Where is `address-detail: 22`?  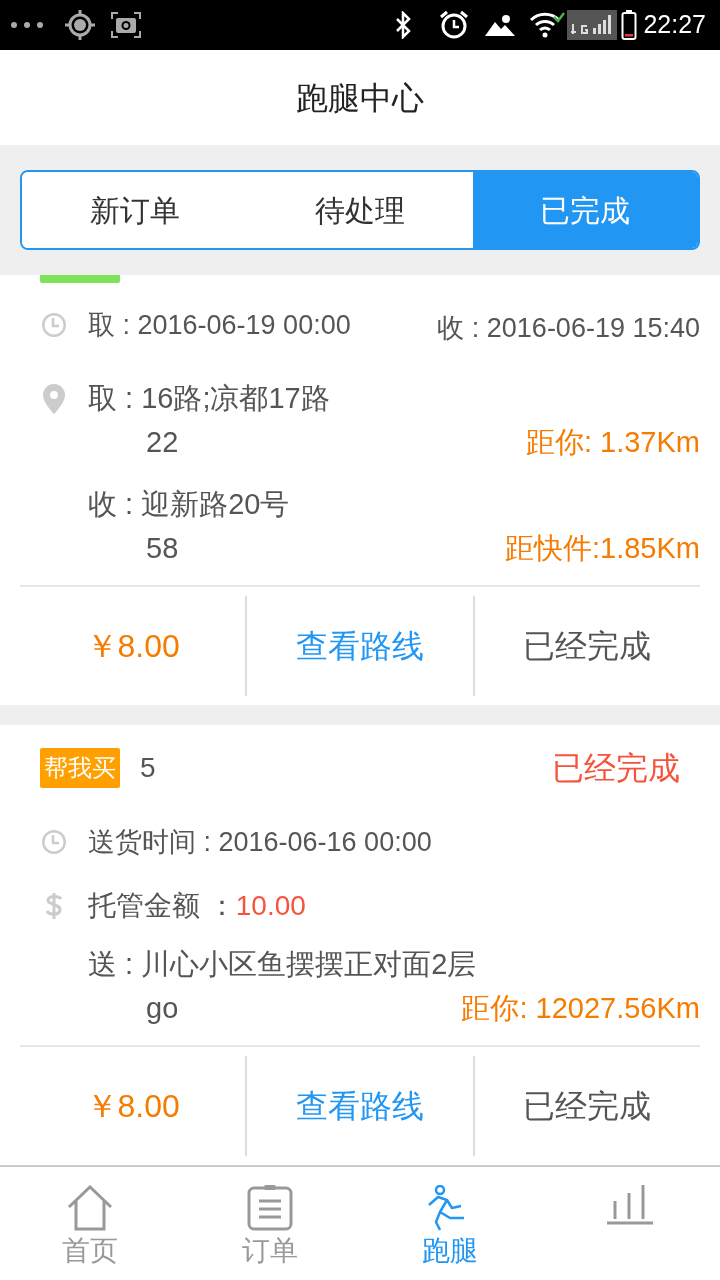
address-detail: 22 is located at coordinates (162, 443).